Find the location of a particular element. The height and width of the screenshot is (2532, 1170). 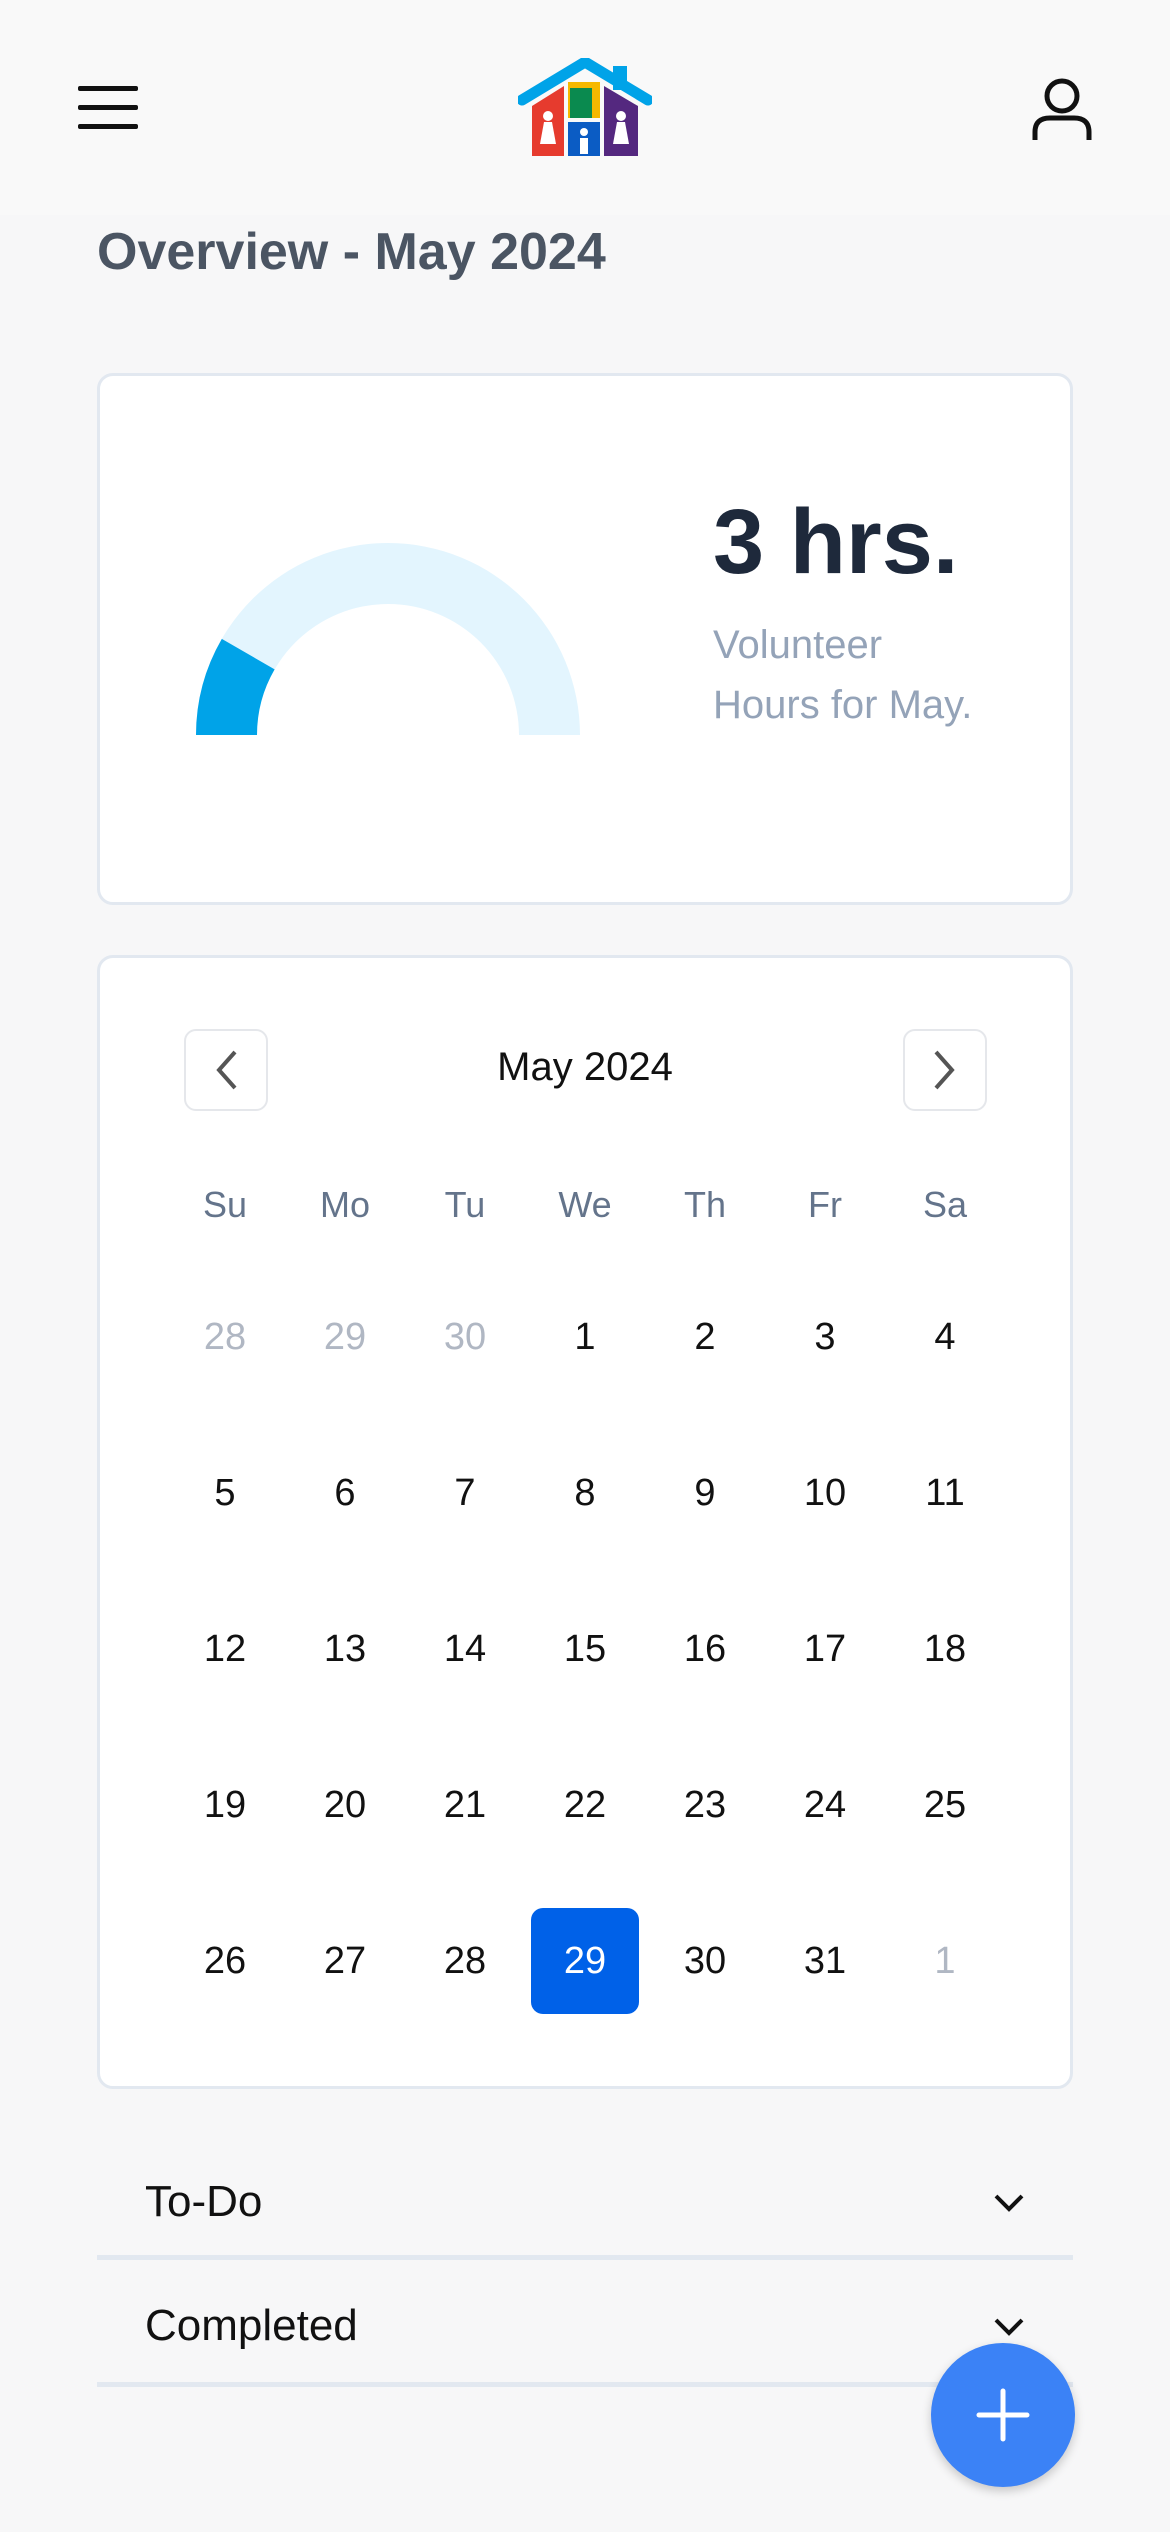

page-title: Overview - May 2024 is located at coordinates (351, 252).